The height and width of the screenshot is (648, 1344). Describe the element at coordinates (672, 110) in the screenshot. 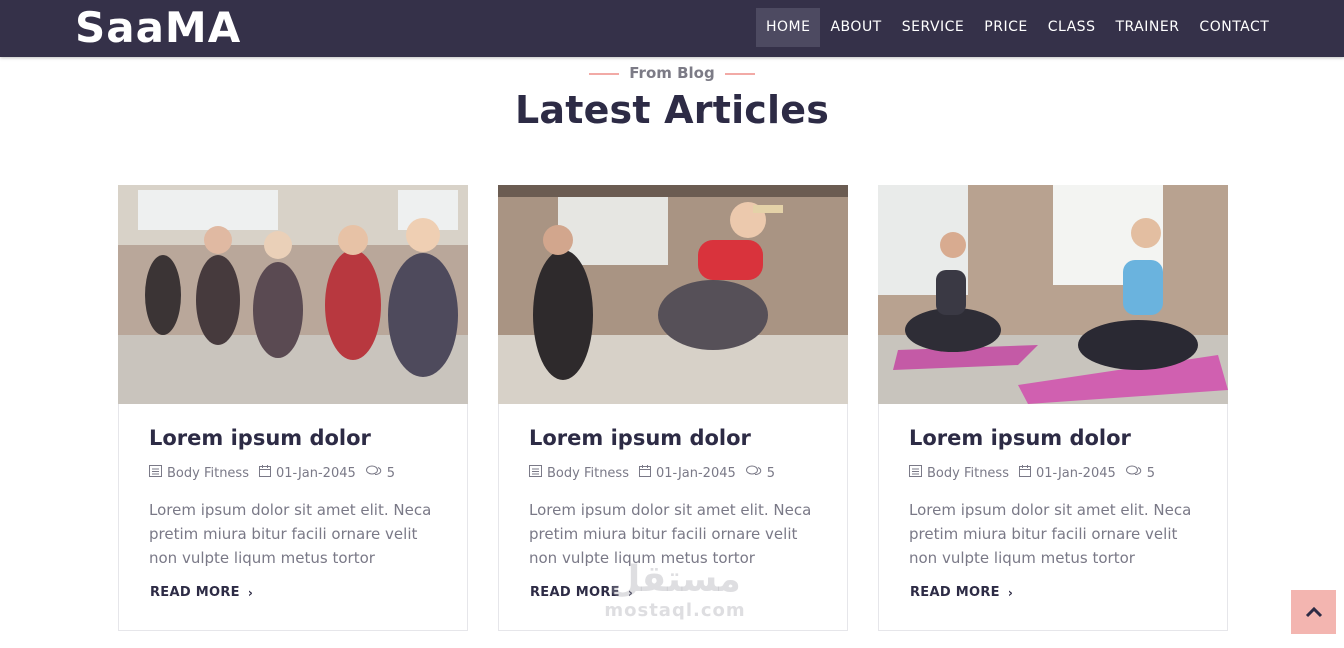

I see `section-title: Latest Articles` at that location.